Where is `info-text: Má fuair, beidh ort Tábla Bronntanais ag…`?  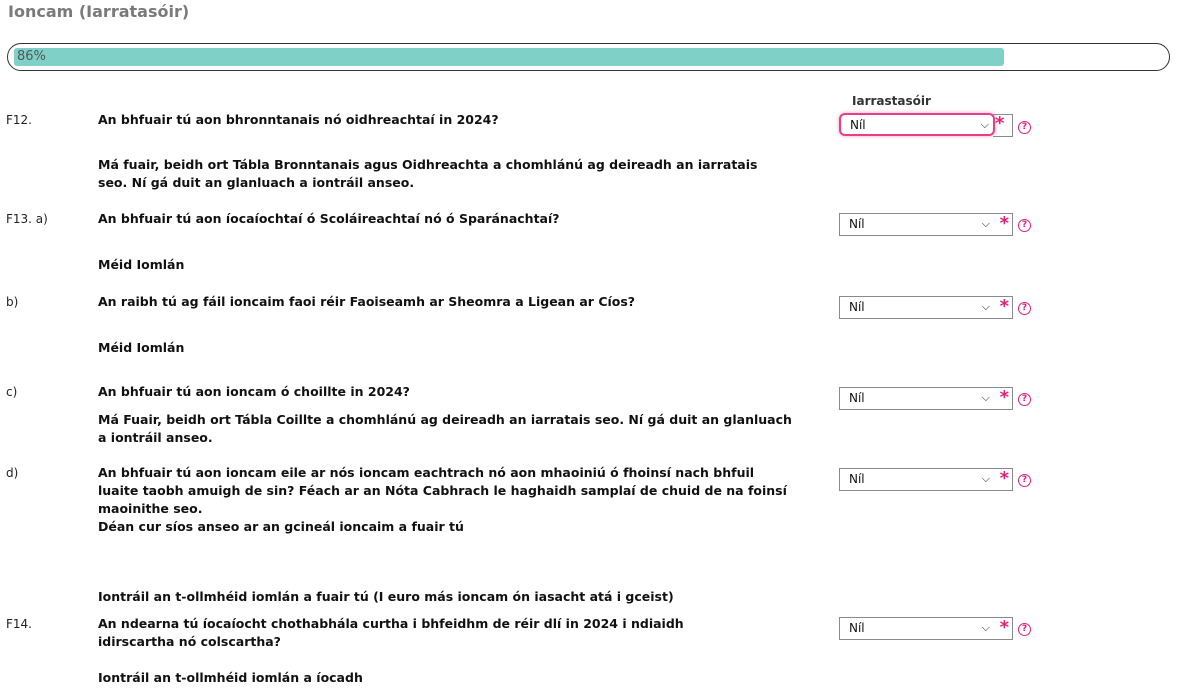 info-text: Má fuair, beidh ort Tábla Bronntanais ag… is located at coordinates (428, 173).